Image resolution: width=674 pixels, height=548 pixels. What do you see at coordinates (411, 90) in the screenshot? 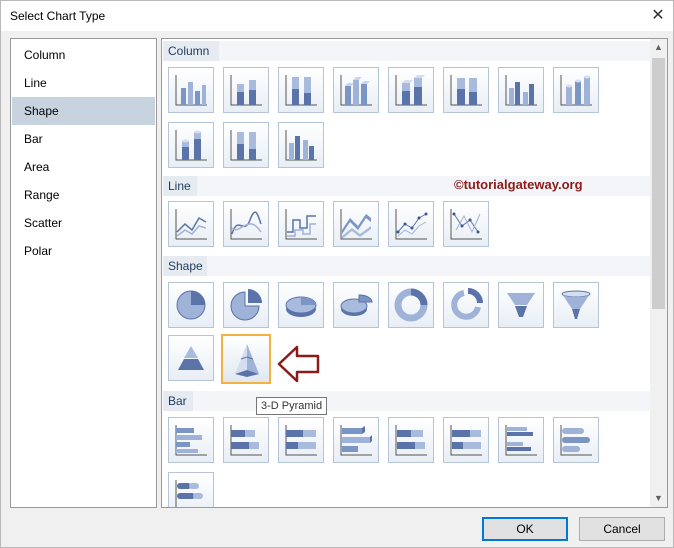
I see `3d-stacked-column-chart-icon` at bounding box center [411, 90].